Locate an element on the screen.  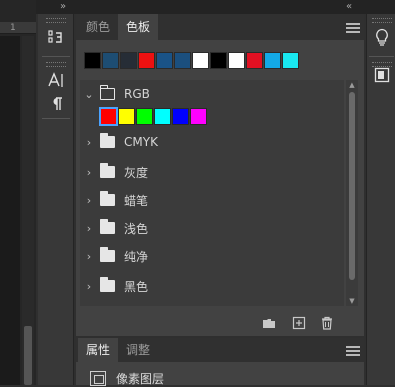
group-light: › 浅色 is located at coordinates (212, 228).